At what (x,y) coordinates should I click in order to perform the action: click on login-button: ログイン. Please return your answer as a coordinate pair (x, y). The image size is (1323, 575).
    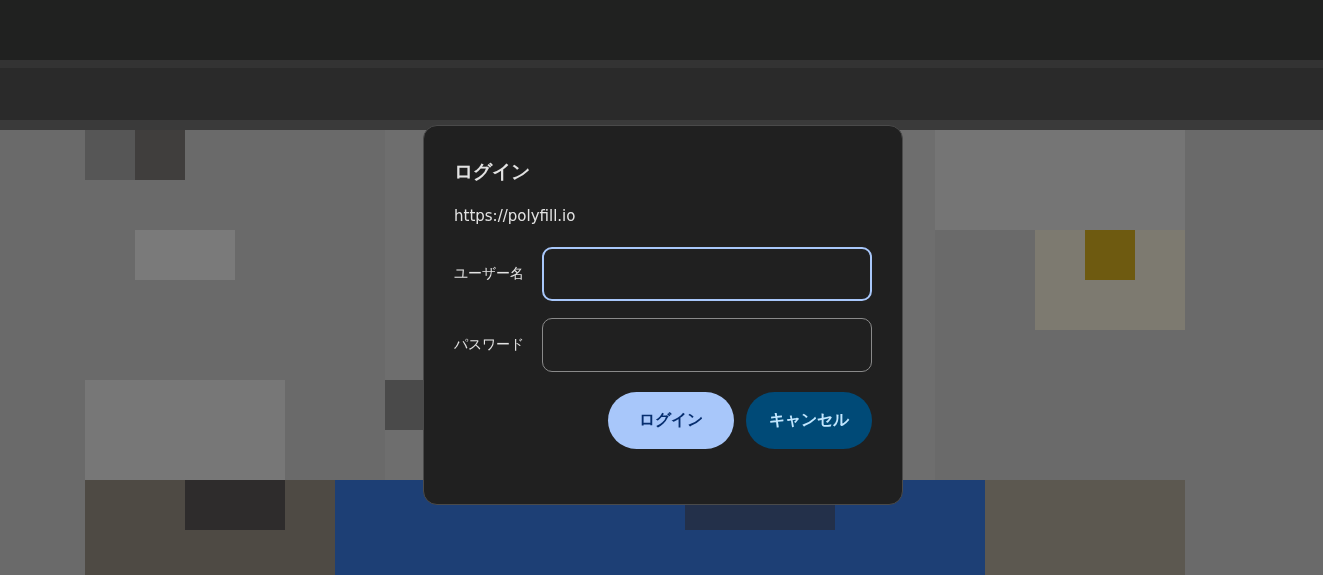
    Looking at the image, I should click on (671, 420).